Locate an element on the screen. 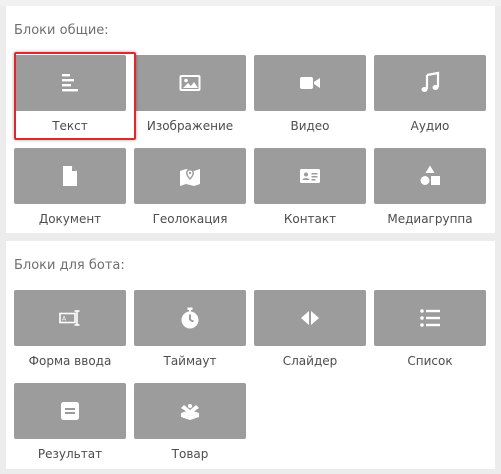 The image size is (501, 474). block-image-tile is located at coordinates (190, 83).